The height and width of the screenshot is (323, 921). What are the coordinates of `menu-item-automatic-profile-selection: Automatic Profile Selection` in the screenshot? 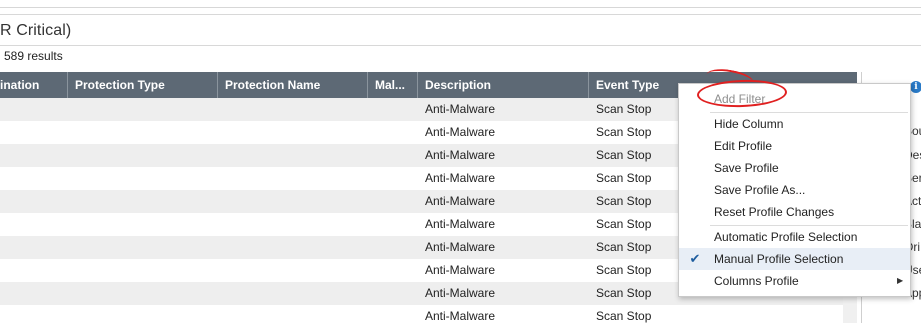 It's located at (794, 237).